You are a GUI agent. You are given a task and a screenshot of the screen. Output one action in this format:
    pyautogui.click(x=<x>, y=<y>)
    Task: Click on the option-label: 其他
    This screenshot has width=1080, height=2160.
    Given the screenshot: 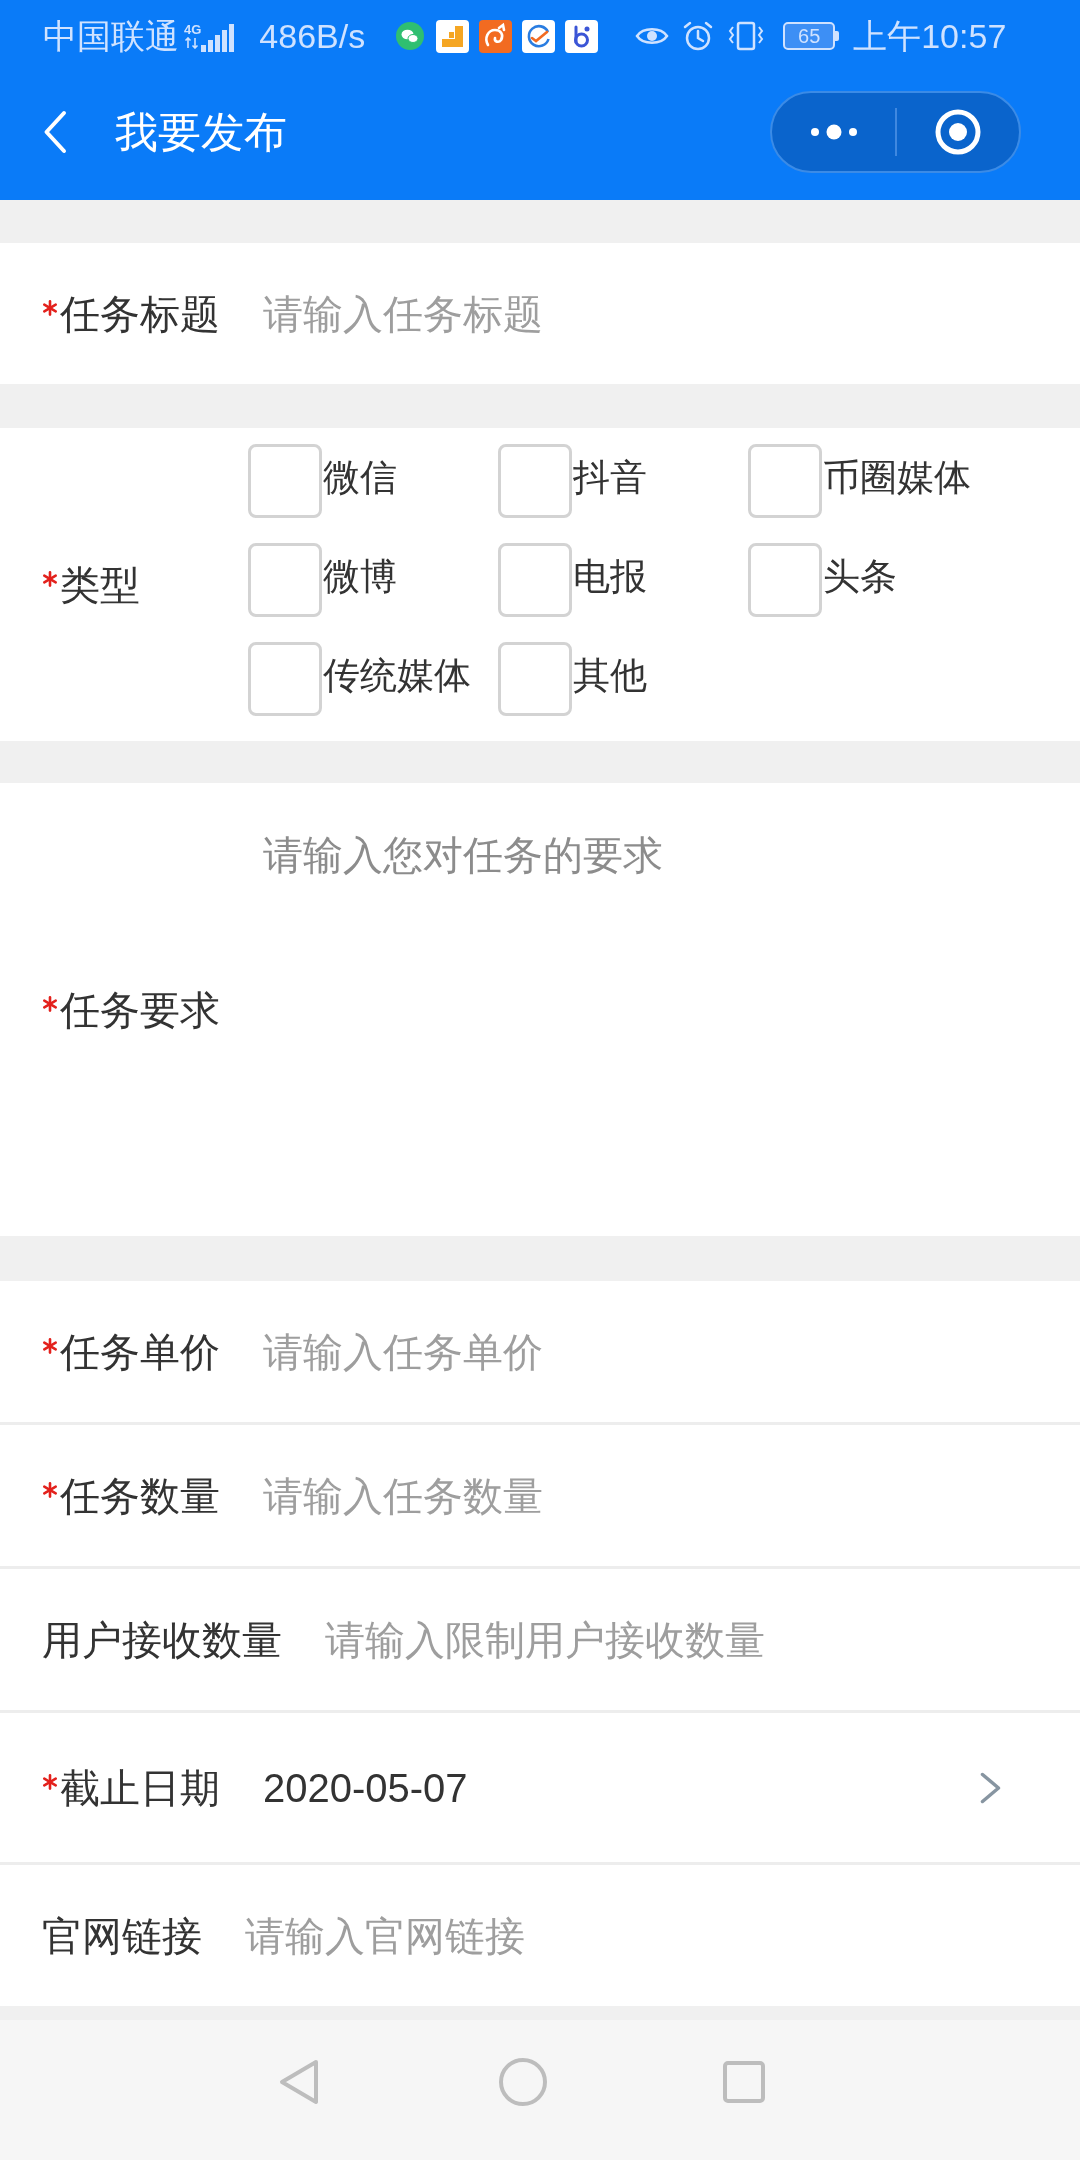 What is the action you would take?
    pyautogui.click(x=610, y=676)
    